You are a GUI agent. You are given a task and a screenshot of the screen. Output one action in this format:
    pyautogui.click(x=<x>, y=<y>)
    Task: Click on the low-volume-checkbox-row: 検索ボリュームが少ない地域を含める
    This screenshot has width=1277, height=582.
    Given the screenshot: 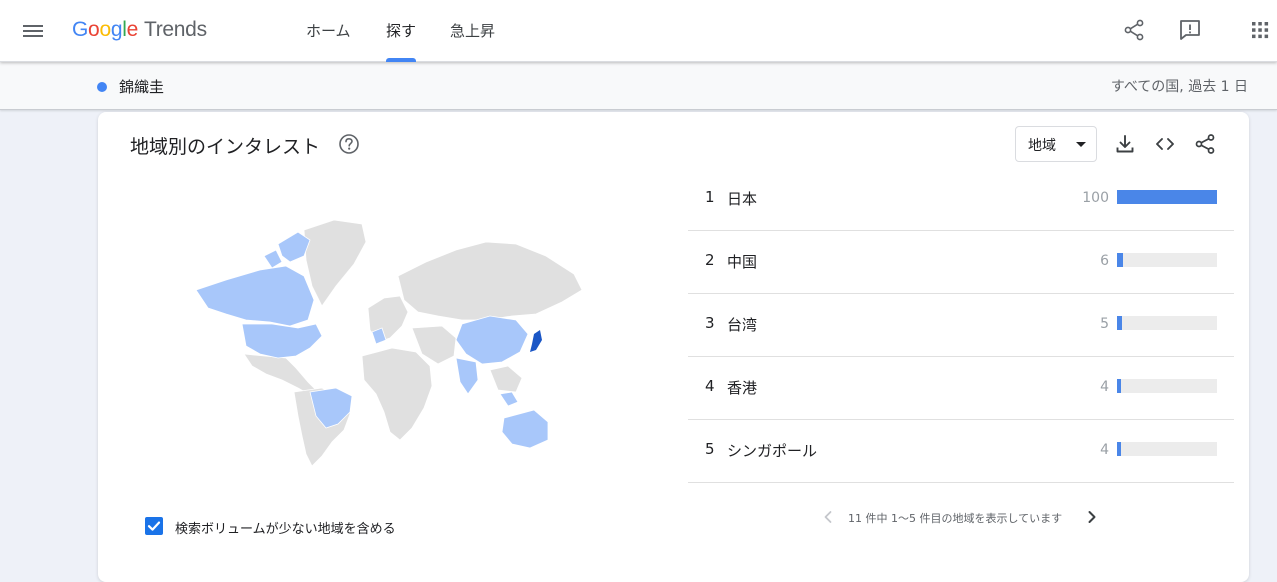 What is the action you would take?
    pyautogui.click(x=285, y=527)
    